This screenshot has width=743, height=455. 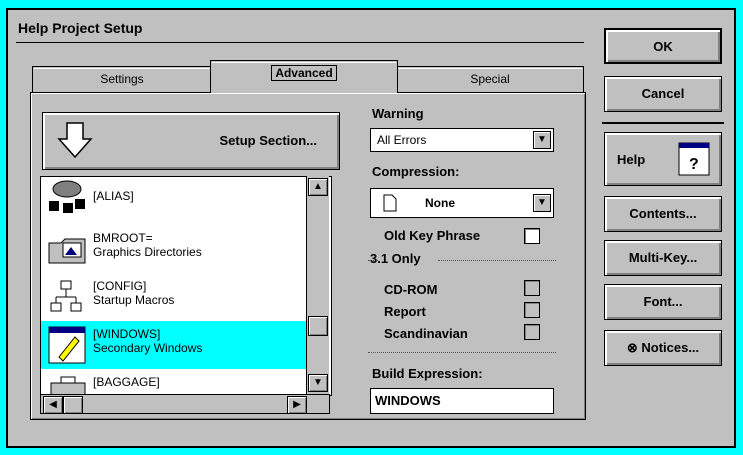 What do you see at coordinates (462, 353) in the screenshot?
I see `group-border-bottom` at bounding box center [462, 353].